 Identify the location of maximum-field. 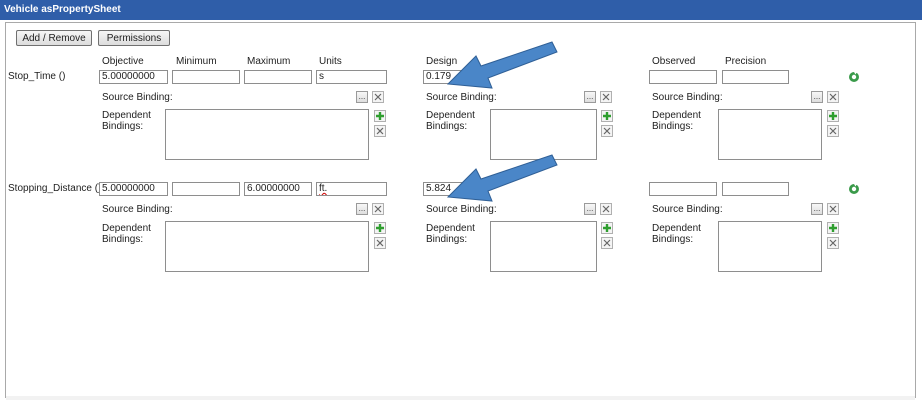
(278, 77).